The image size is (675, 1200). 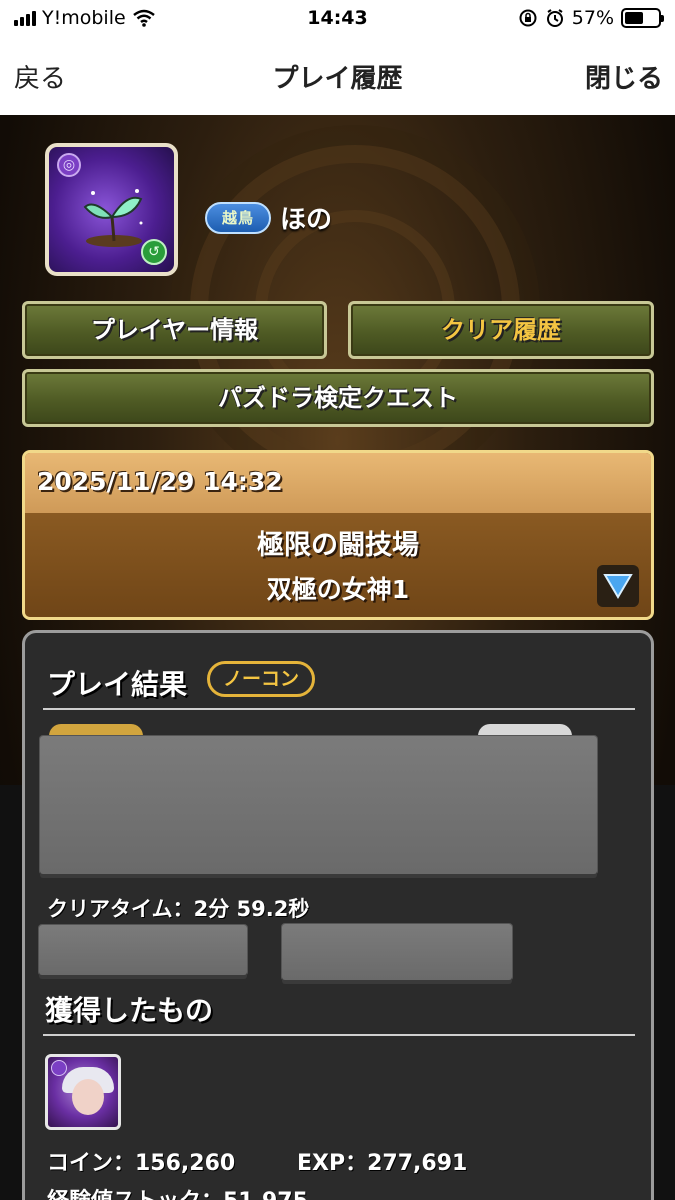 What do you see at coordinates (306, 220) in the screenshot?
I see `player-name: ほの` at bounding box center [306, 220].